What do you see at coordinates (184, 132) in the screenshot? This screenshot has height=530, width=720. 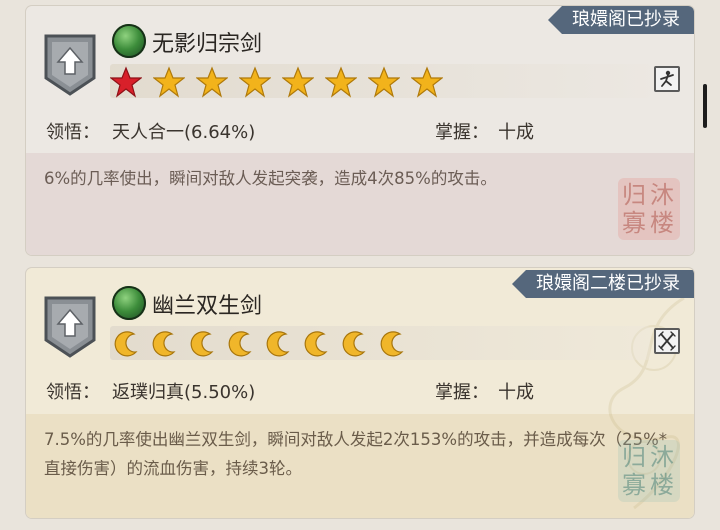 I see `insight-value: 天人合一(6.64%)` at bounding box center [184, 132].